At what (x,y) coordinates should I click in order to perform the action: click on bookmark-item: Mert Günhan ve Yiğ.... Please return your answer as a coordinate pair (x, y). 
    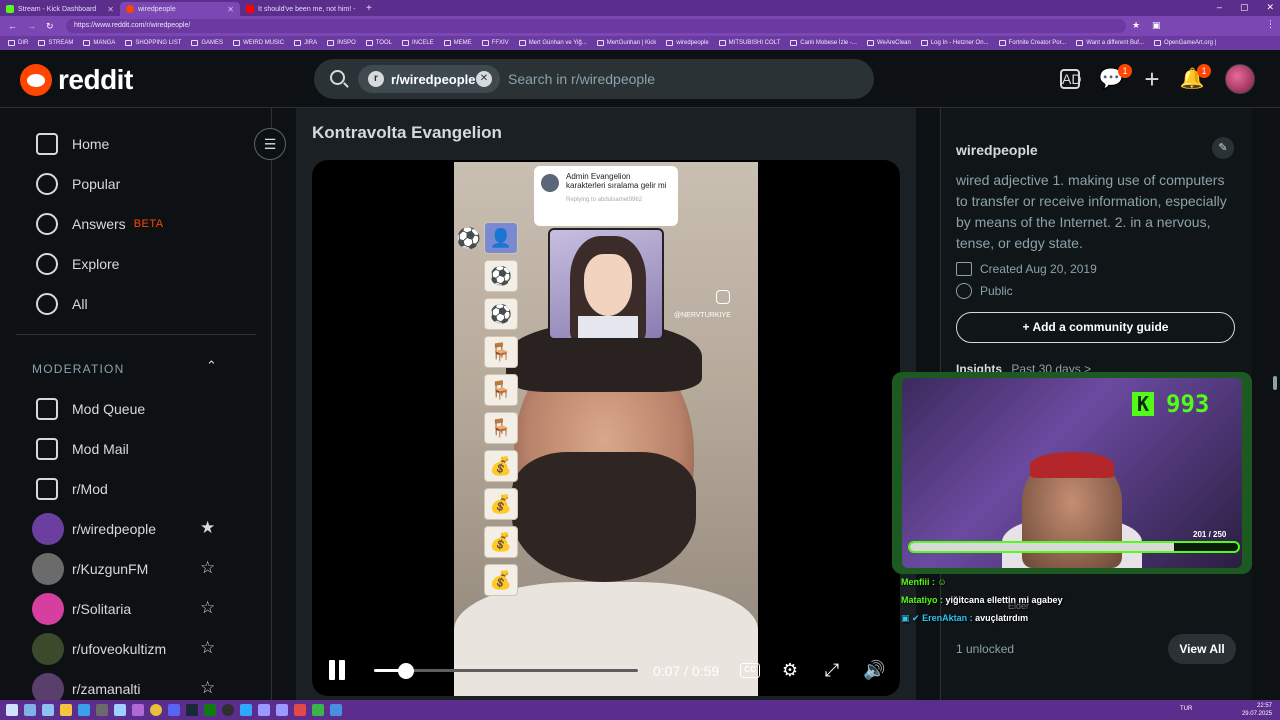
    Looking at the image, I should click on (552, 43).